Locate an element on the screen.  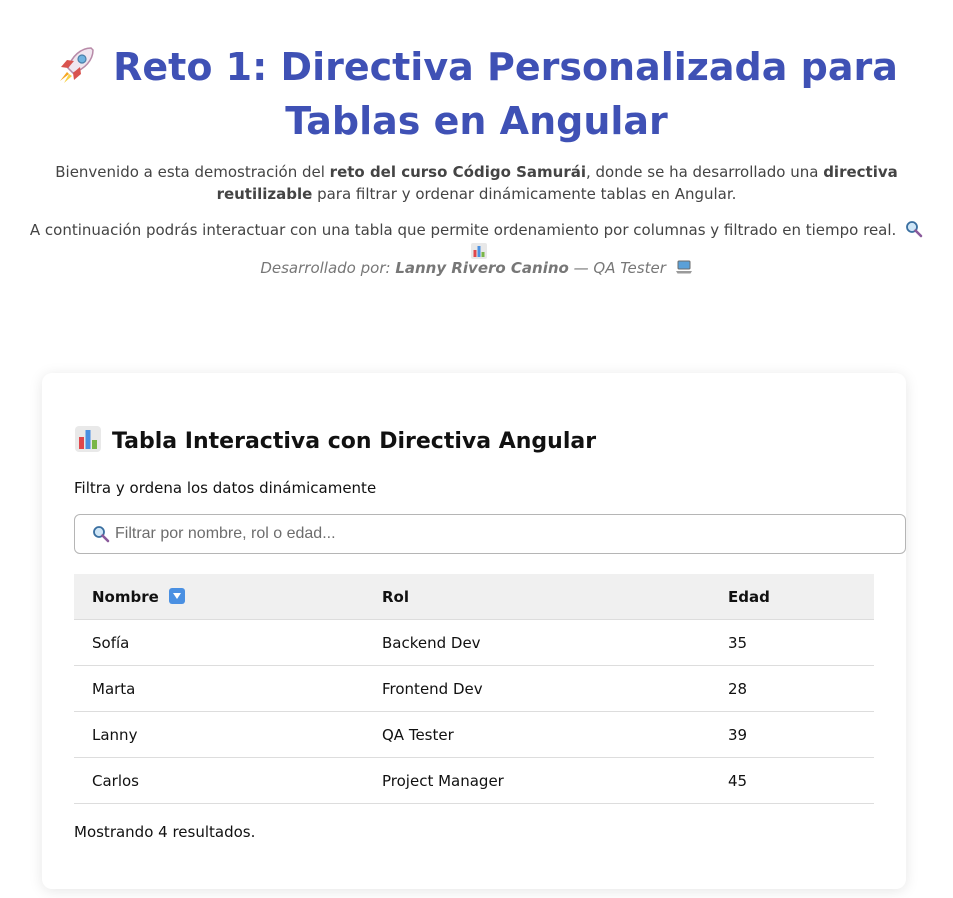
table-row: Carlos Project Manager 45 is located at coordinates (474, 780).